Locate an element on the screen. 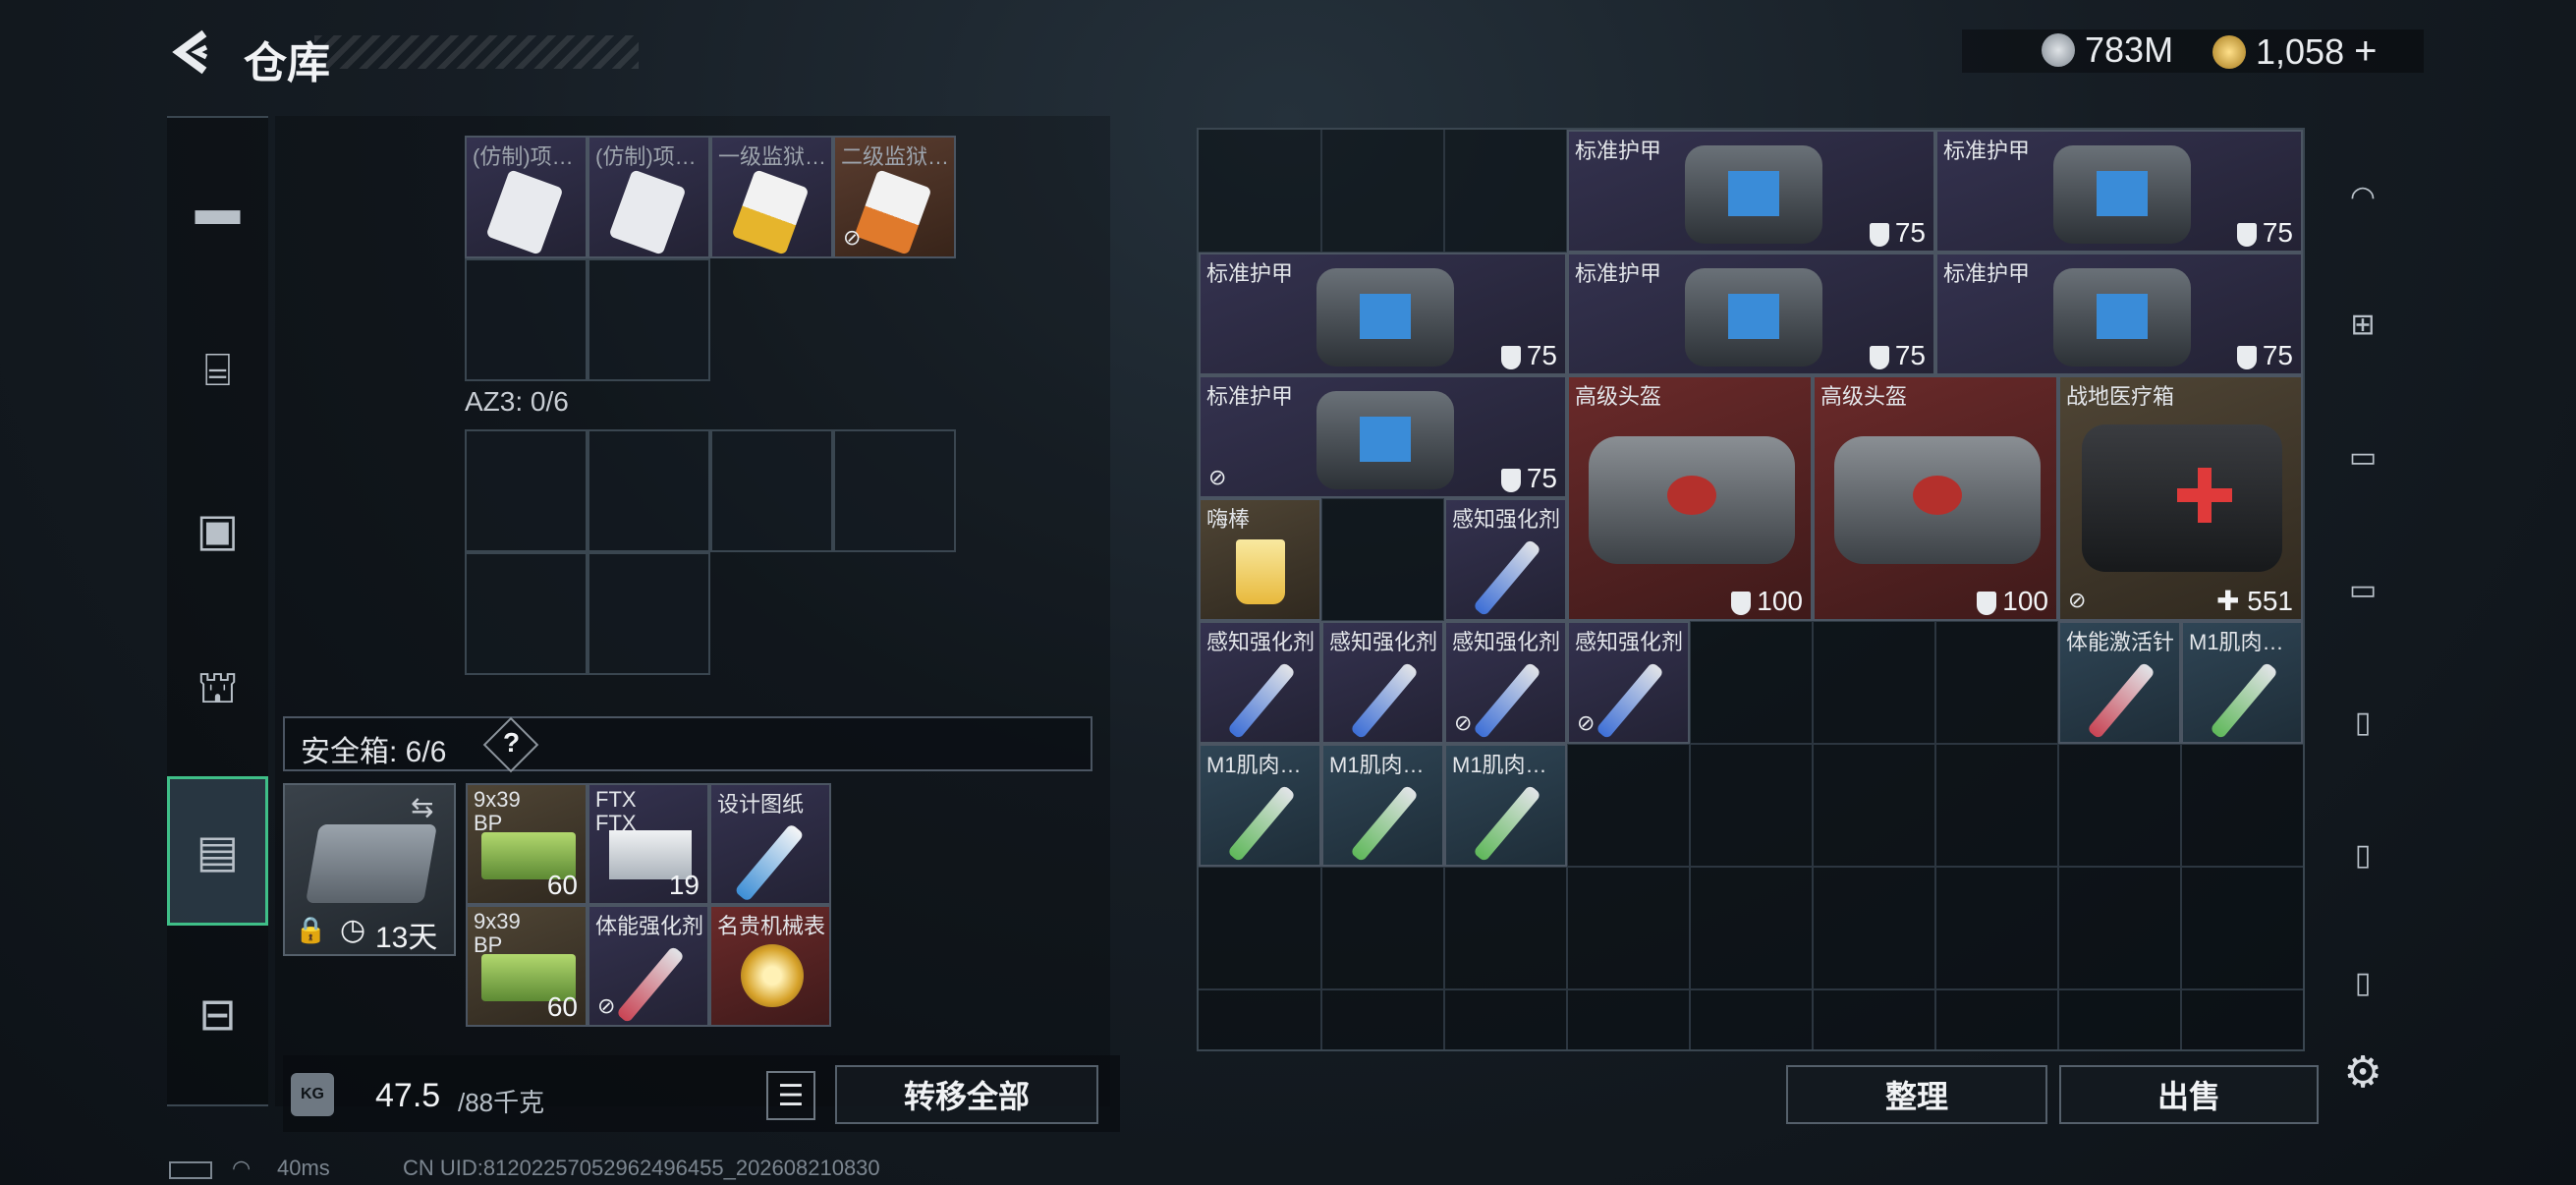  lollipop-item: 嗨棒 is located at coordinates (1260, 560).